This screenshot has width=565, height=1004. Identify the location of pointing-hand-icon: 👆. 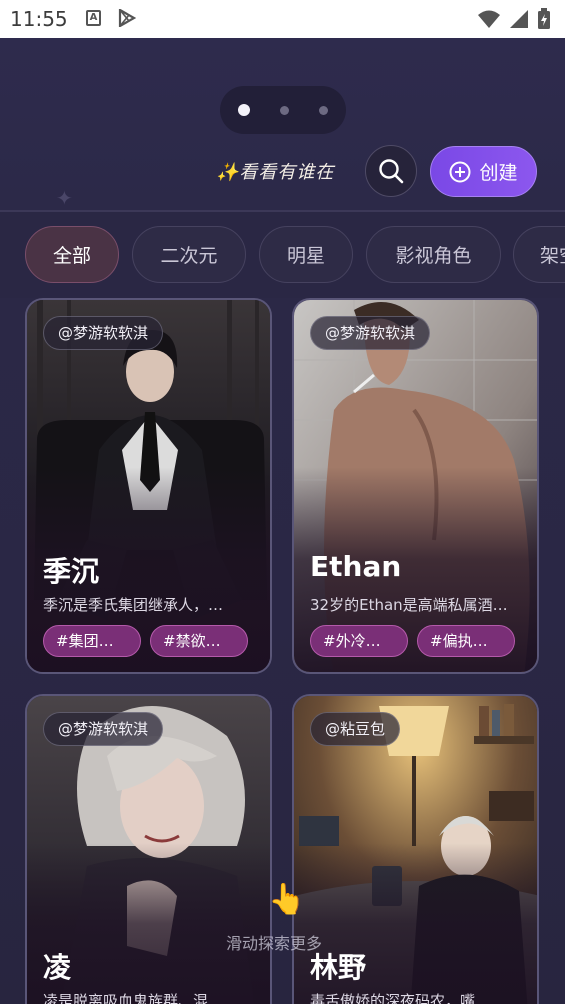
(287, 899).